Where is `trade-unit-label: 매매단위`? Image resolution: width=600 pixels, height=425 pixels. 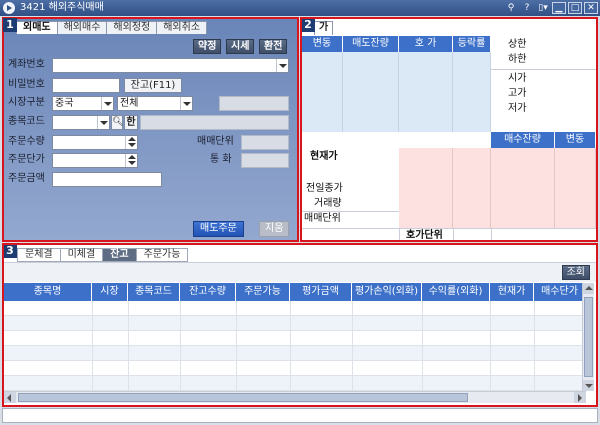
trade-unit-label: 매매단위 is located at coordinates (215, 141).